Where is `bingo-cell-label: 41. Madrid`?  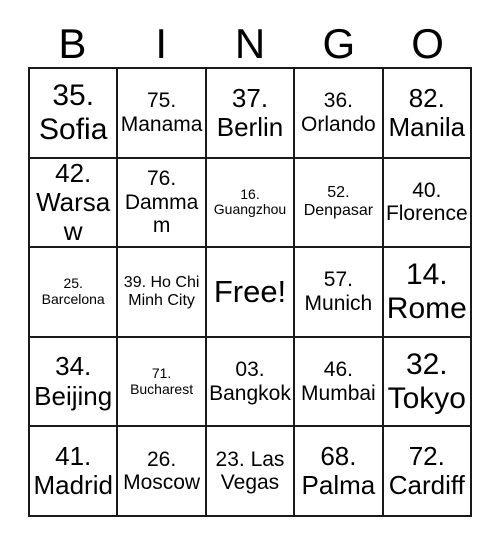 bingo-cell-label: 41. Madrid is located at coordinates (73, 471).